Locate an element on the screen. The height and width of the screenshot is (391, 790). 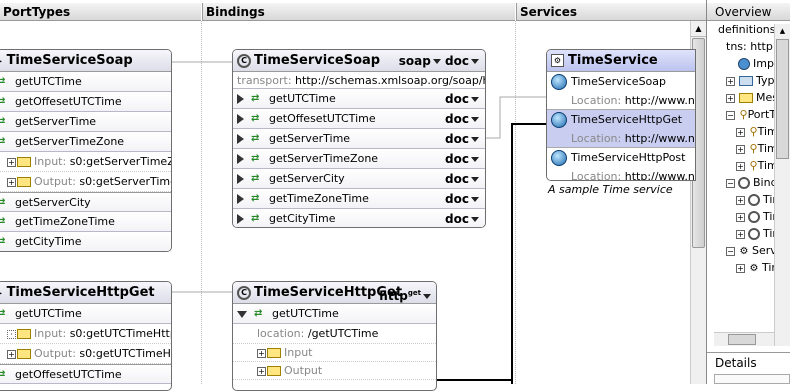
input-row: + Input is located at coordinates (334, 353).